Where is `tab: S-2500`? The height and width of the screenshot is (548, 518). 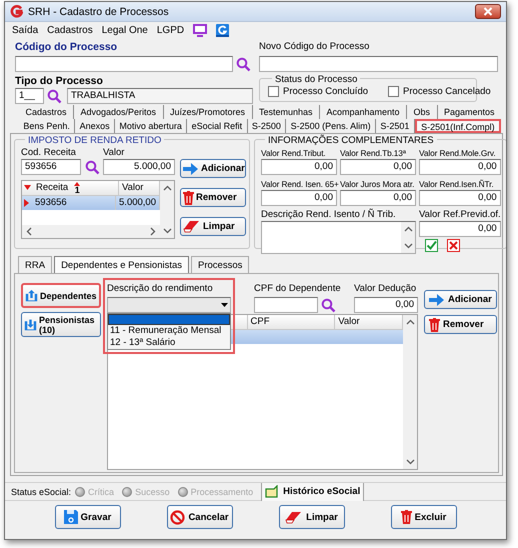 tab: S-2500 is located at coordinates (267, 126).